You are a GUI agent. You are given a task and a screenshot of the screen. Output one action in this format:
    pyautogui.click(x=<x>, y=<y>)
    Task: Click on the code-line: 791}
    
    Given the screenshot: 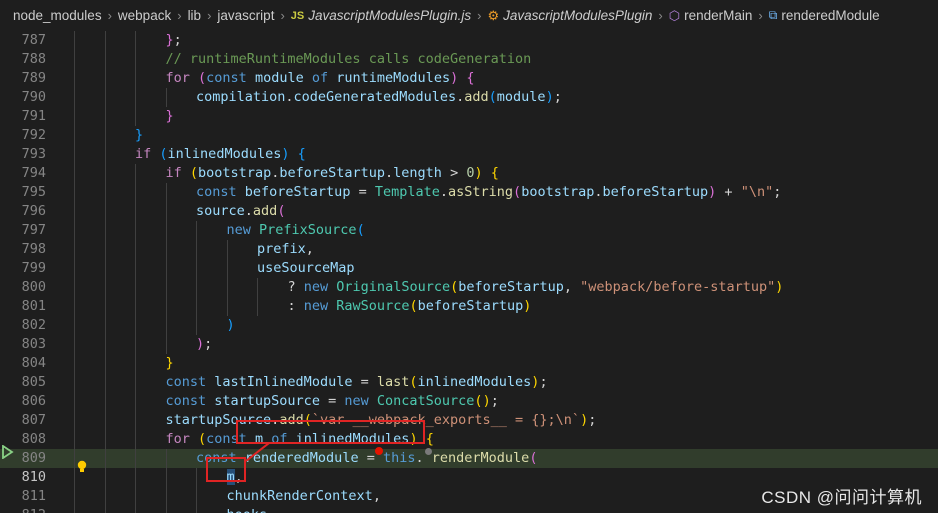 What is the action you would take?
    pyautogui.click(x=469, y=116)
    